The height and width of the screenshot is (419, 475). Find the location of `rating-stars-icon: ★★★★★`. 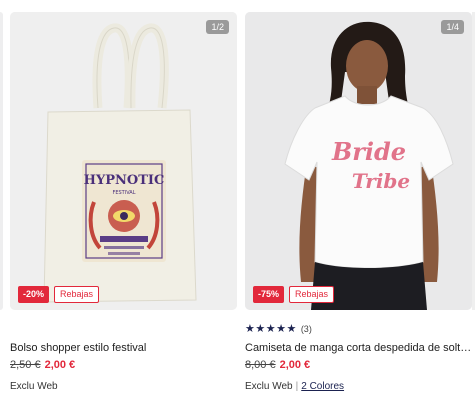

rating-stars-icon: ★★★★★ is located at coordinates (271, 329).